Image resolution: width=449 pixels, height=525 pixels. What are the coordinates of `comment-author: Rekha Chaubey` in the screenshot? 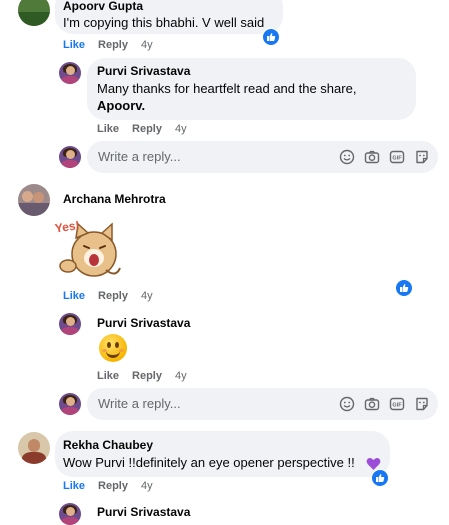 It's located at (108, 445).